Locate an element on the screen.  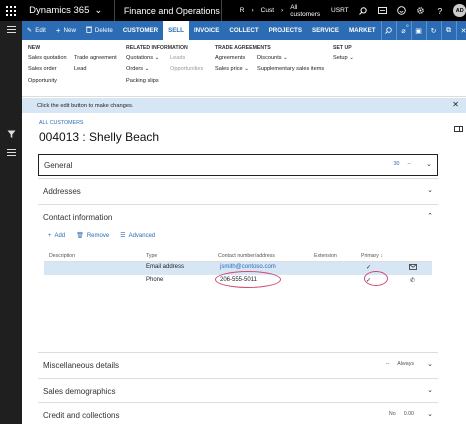
remove-button: 🗑 Remove is located at coordinates (92, 236).